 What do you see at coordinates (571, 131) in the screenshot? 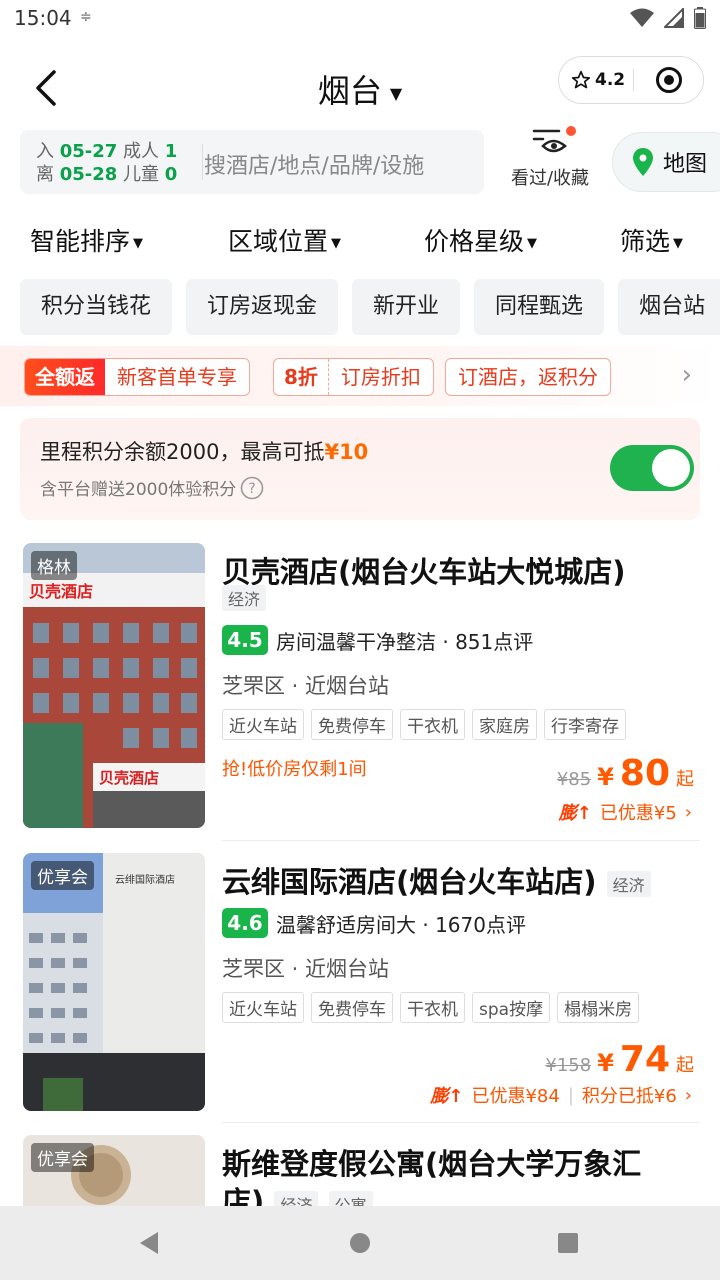
I see `notification-dot` at bounding box center [571, 131].